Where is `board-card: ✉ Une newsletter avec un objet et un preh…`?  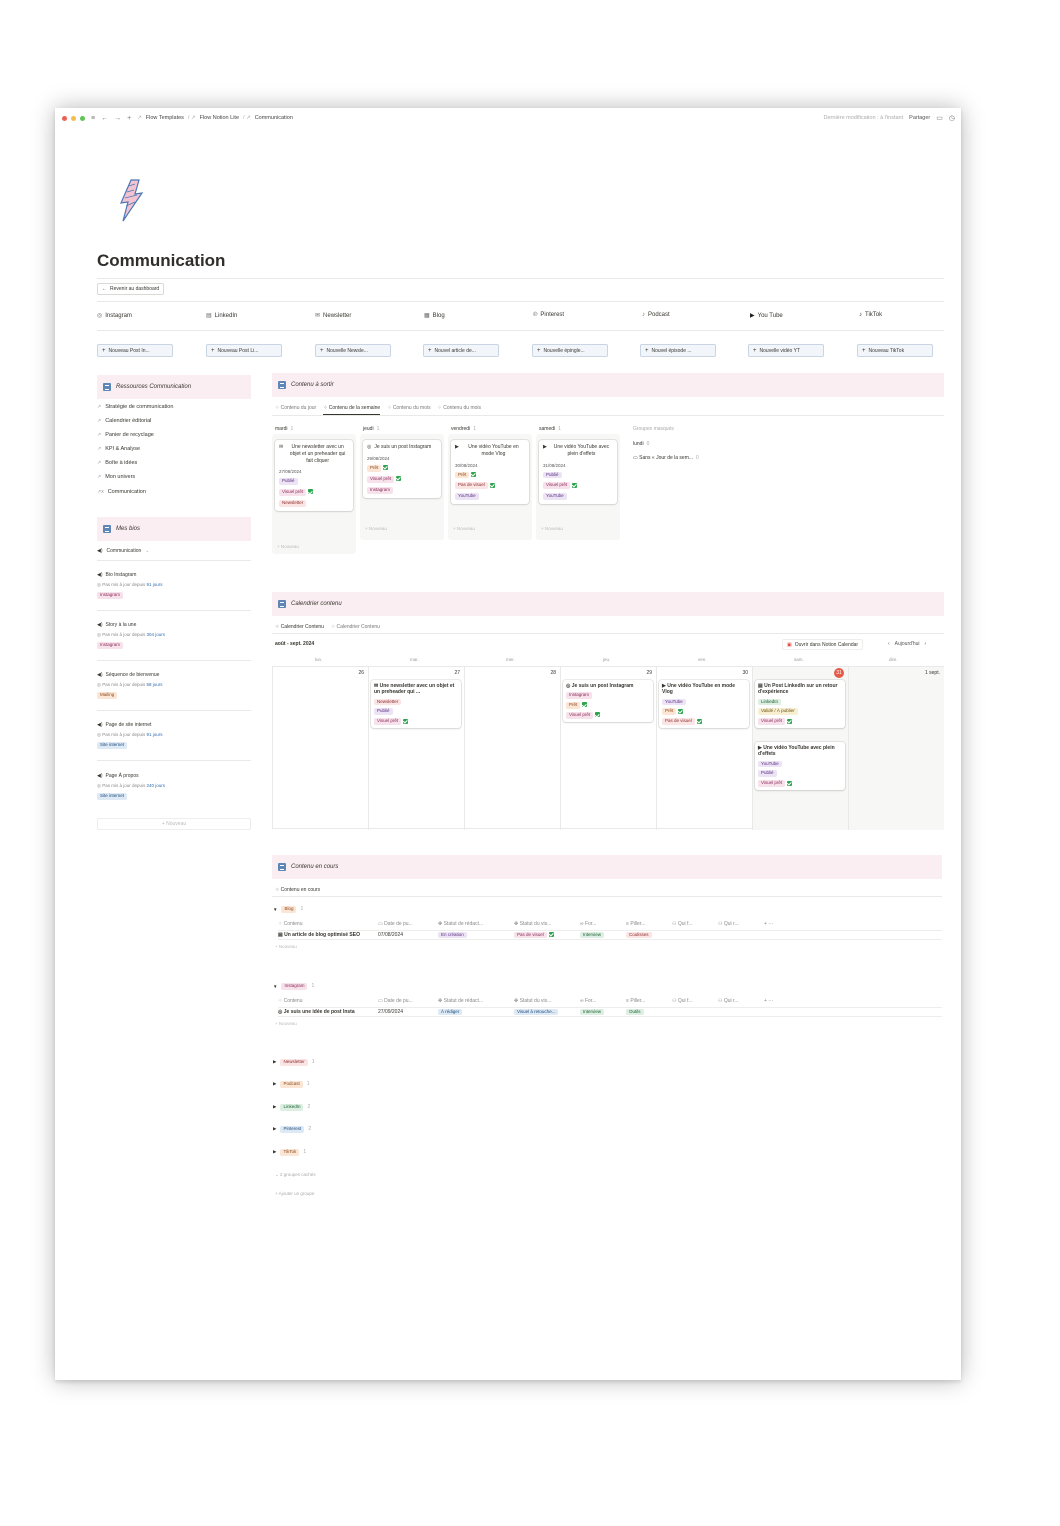 board-card: ✉ Une newsletter avec un objet et un preh… is located at coordinates (314, 476).